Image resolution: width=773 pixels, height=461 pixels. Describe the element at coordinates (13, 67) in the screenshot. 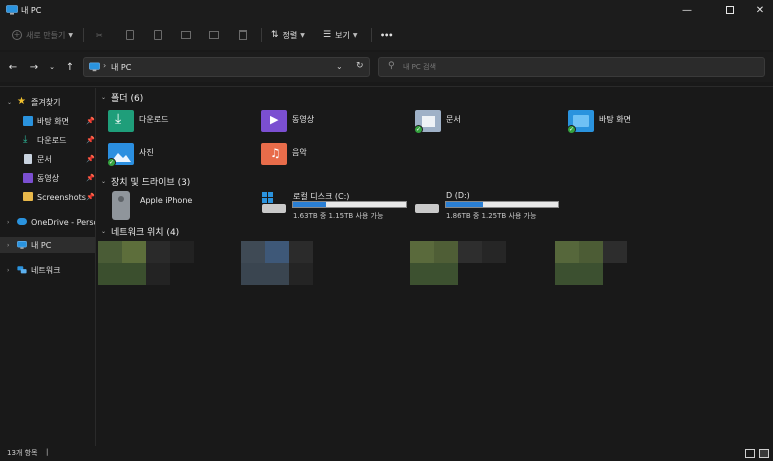

I see `back-button: ←` at that location.